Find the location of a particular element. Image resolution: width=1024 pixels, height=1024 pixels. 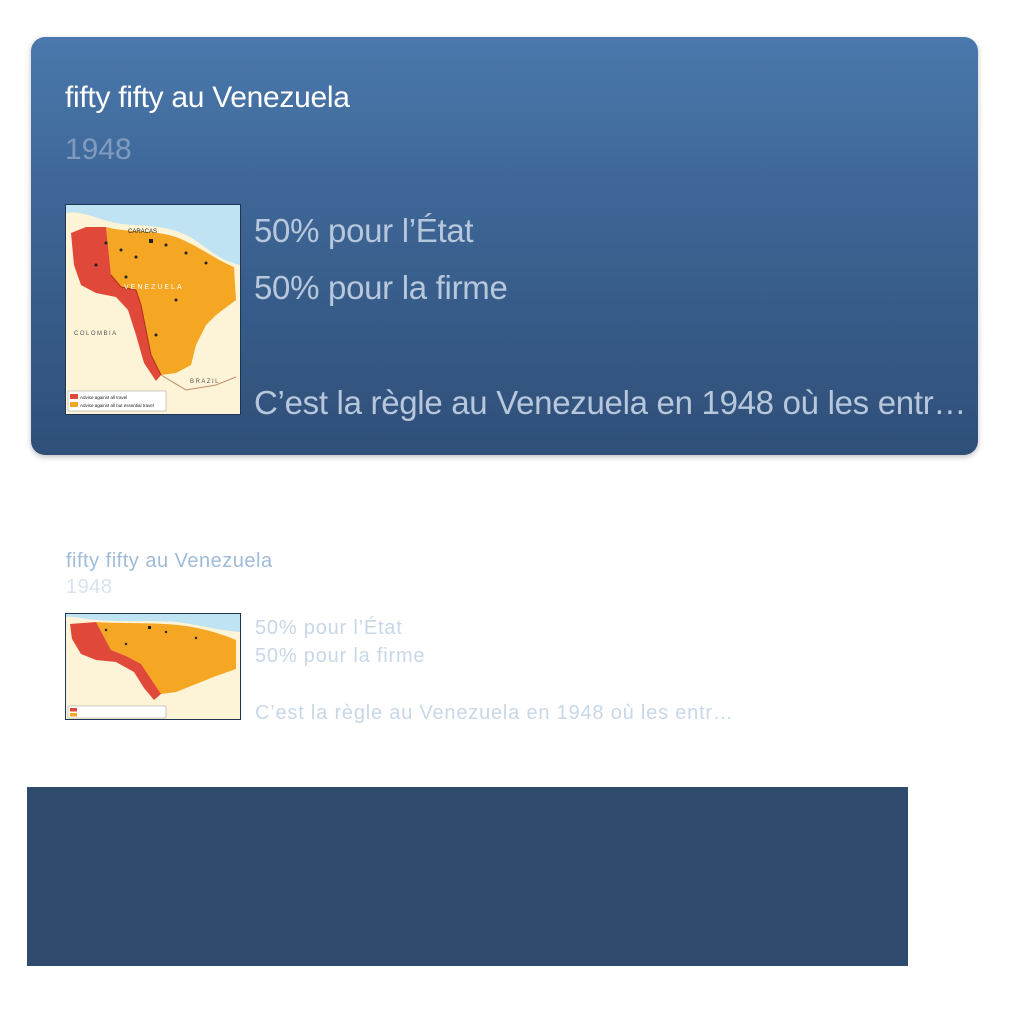

map-legend-red: Advise against all travel is located at coordinates (103, 397).